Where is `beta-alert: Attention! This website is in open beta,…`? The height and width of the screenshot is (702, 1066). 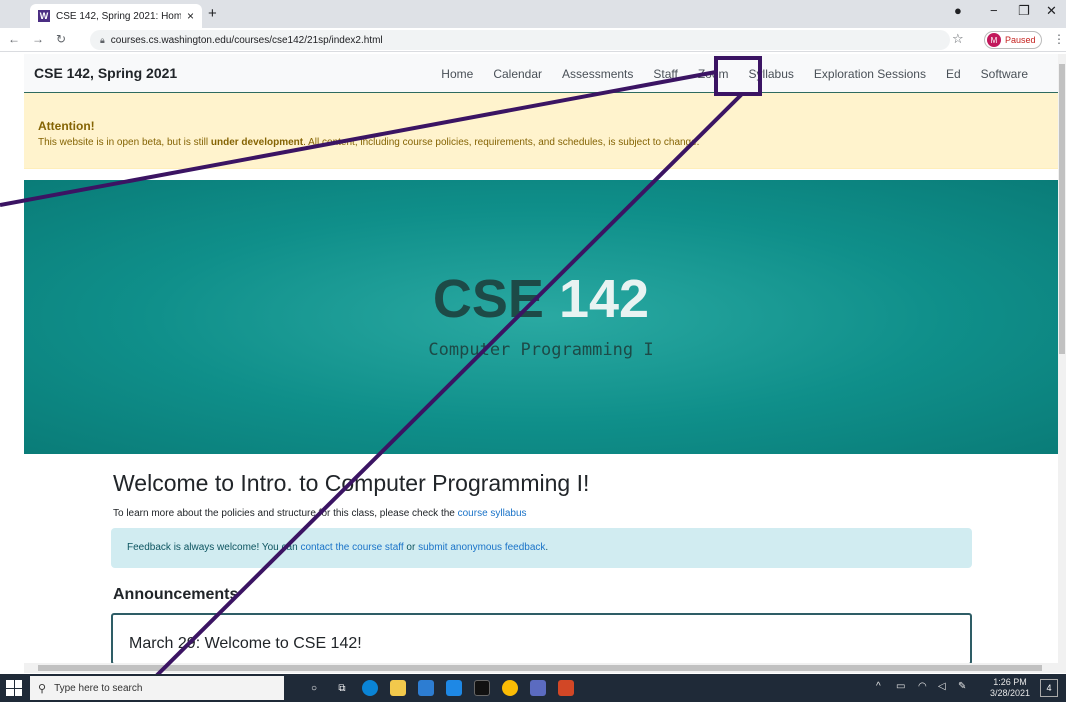 beta-alert: Attention! This website is in open beta,… is located at coordinates (541, 131).